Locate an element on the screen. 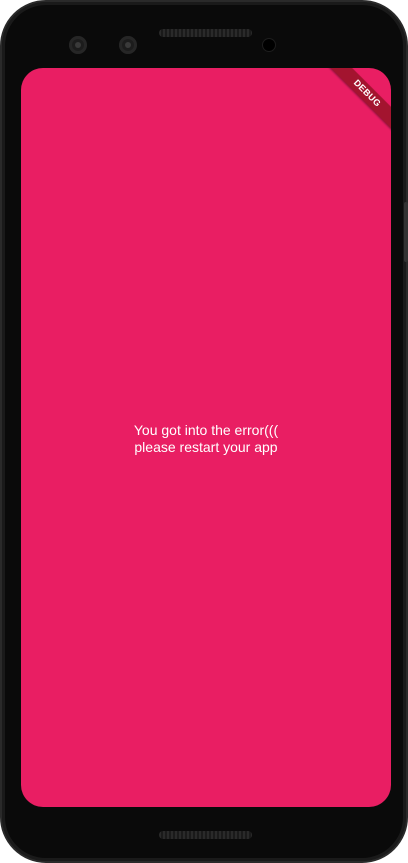 Image resolution: width=408 pixels, height=863 pixels. bottom-speaker is located at coordinates (205, 835).